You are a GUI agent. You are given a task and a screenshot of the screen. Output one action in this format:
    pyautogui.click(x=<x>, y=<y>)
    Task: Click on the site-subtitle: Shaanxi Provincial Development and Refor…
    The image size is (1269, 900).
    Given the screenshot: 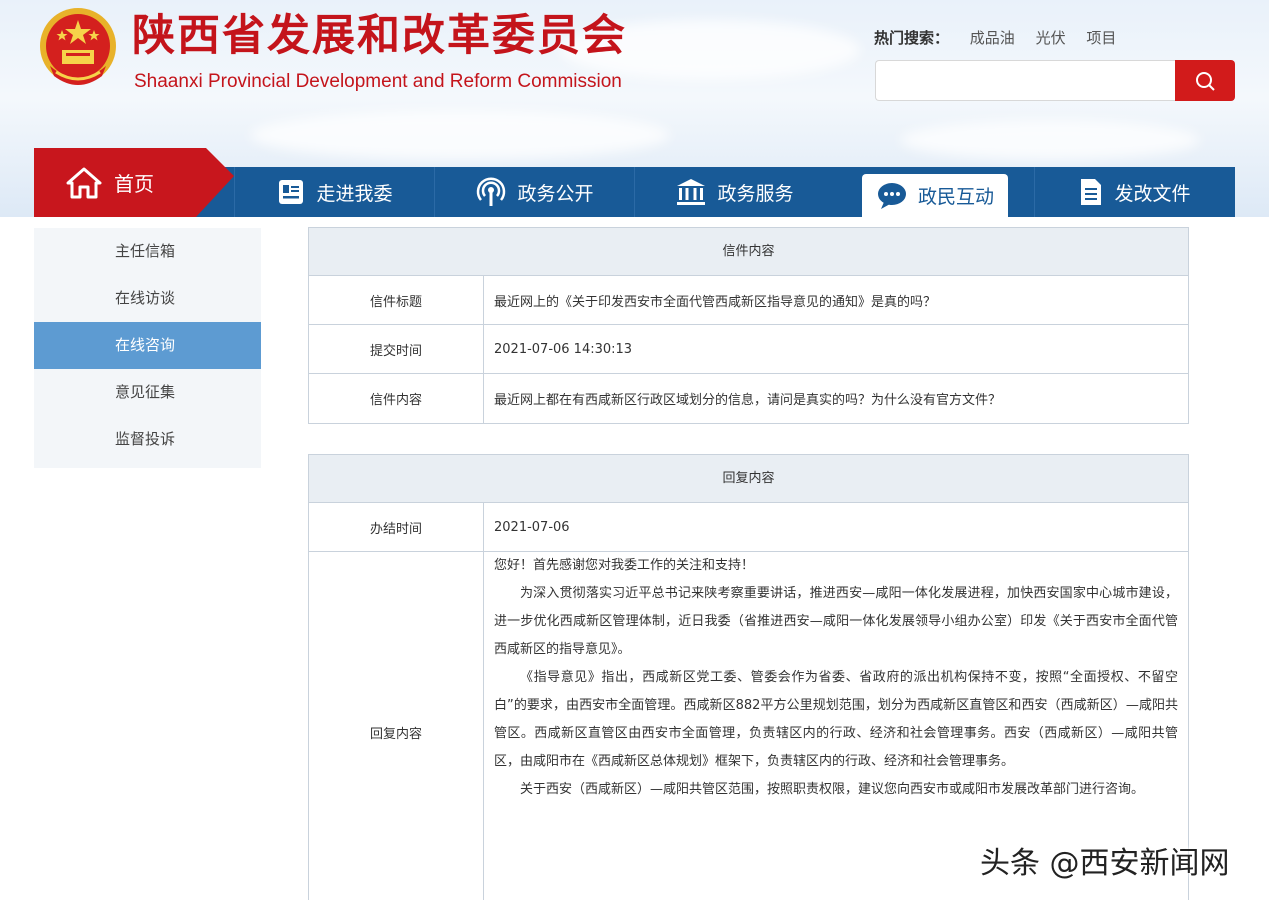 What is the action you would take?
    pyautogui.click(x=378, y=81)
    